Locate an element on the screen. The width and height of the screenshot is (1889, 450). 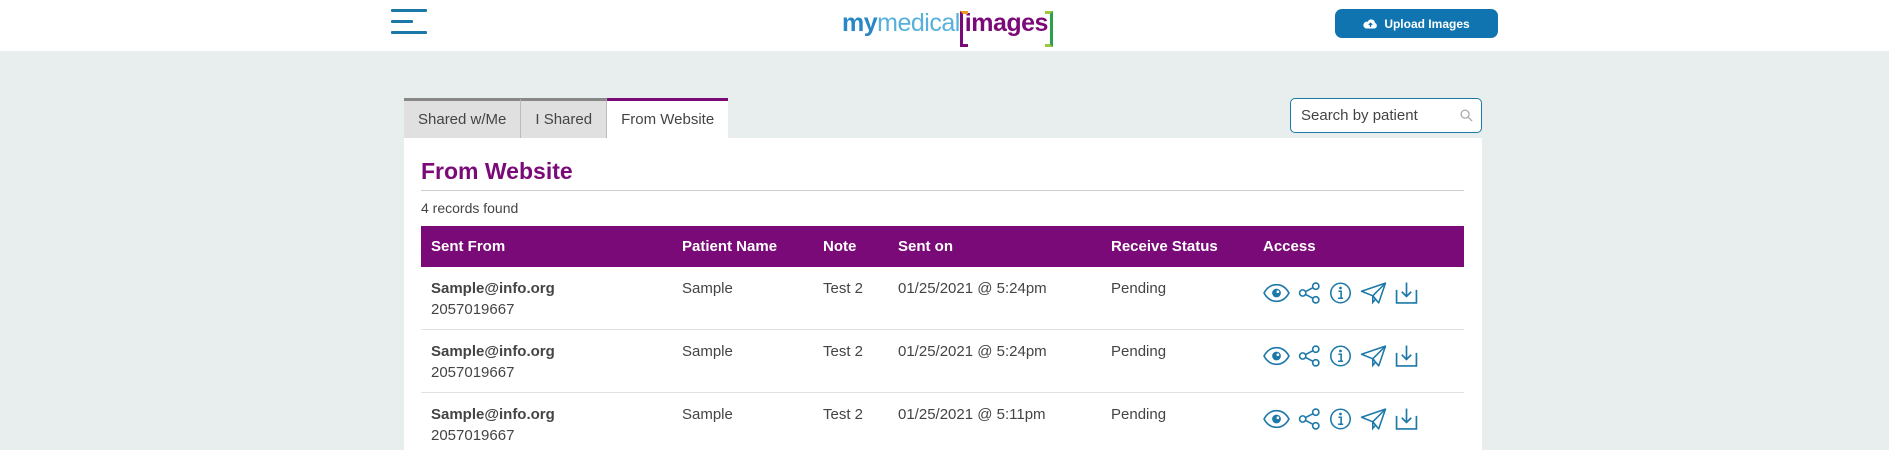
column-header-patient-name: Patient Name is located at coordinates (742, 246).